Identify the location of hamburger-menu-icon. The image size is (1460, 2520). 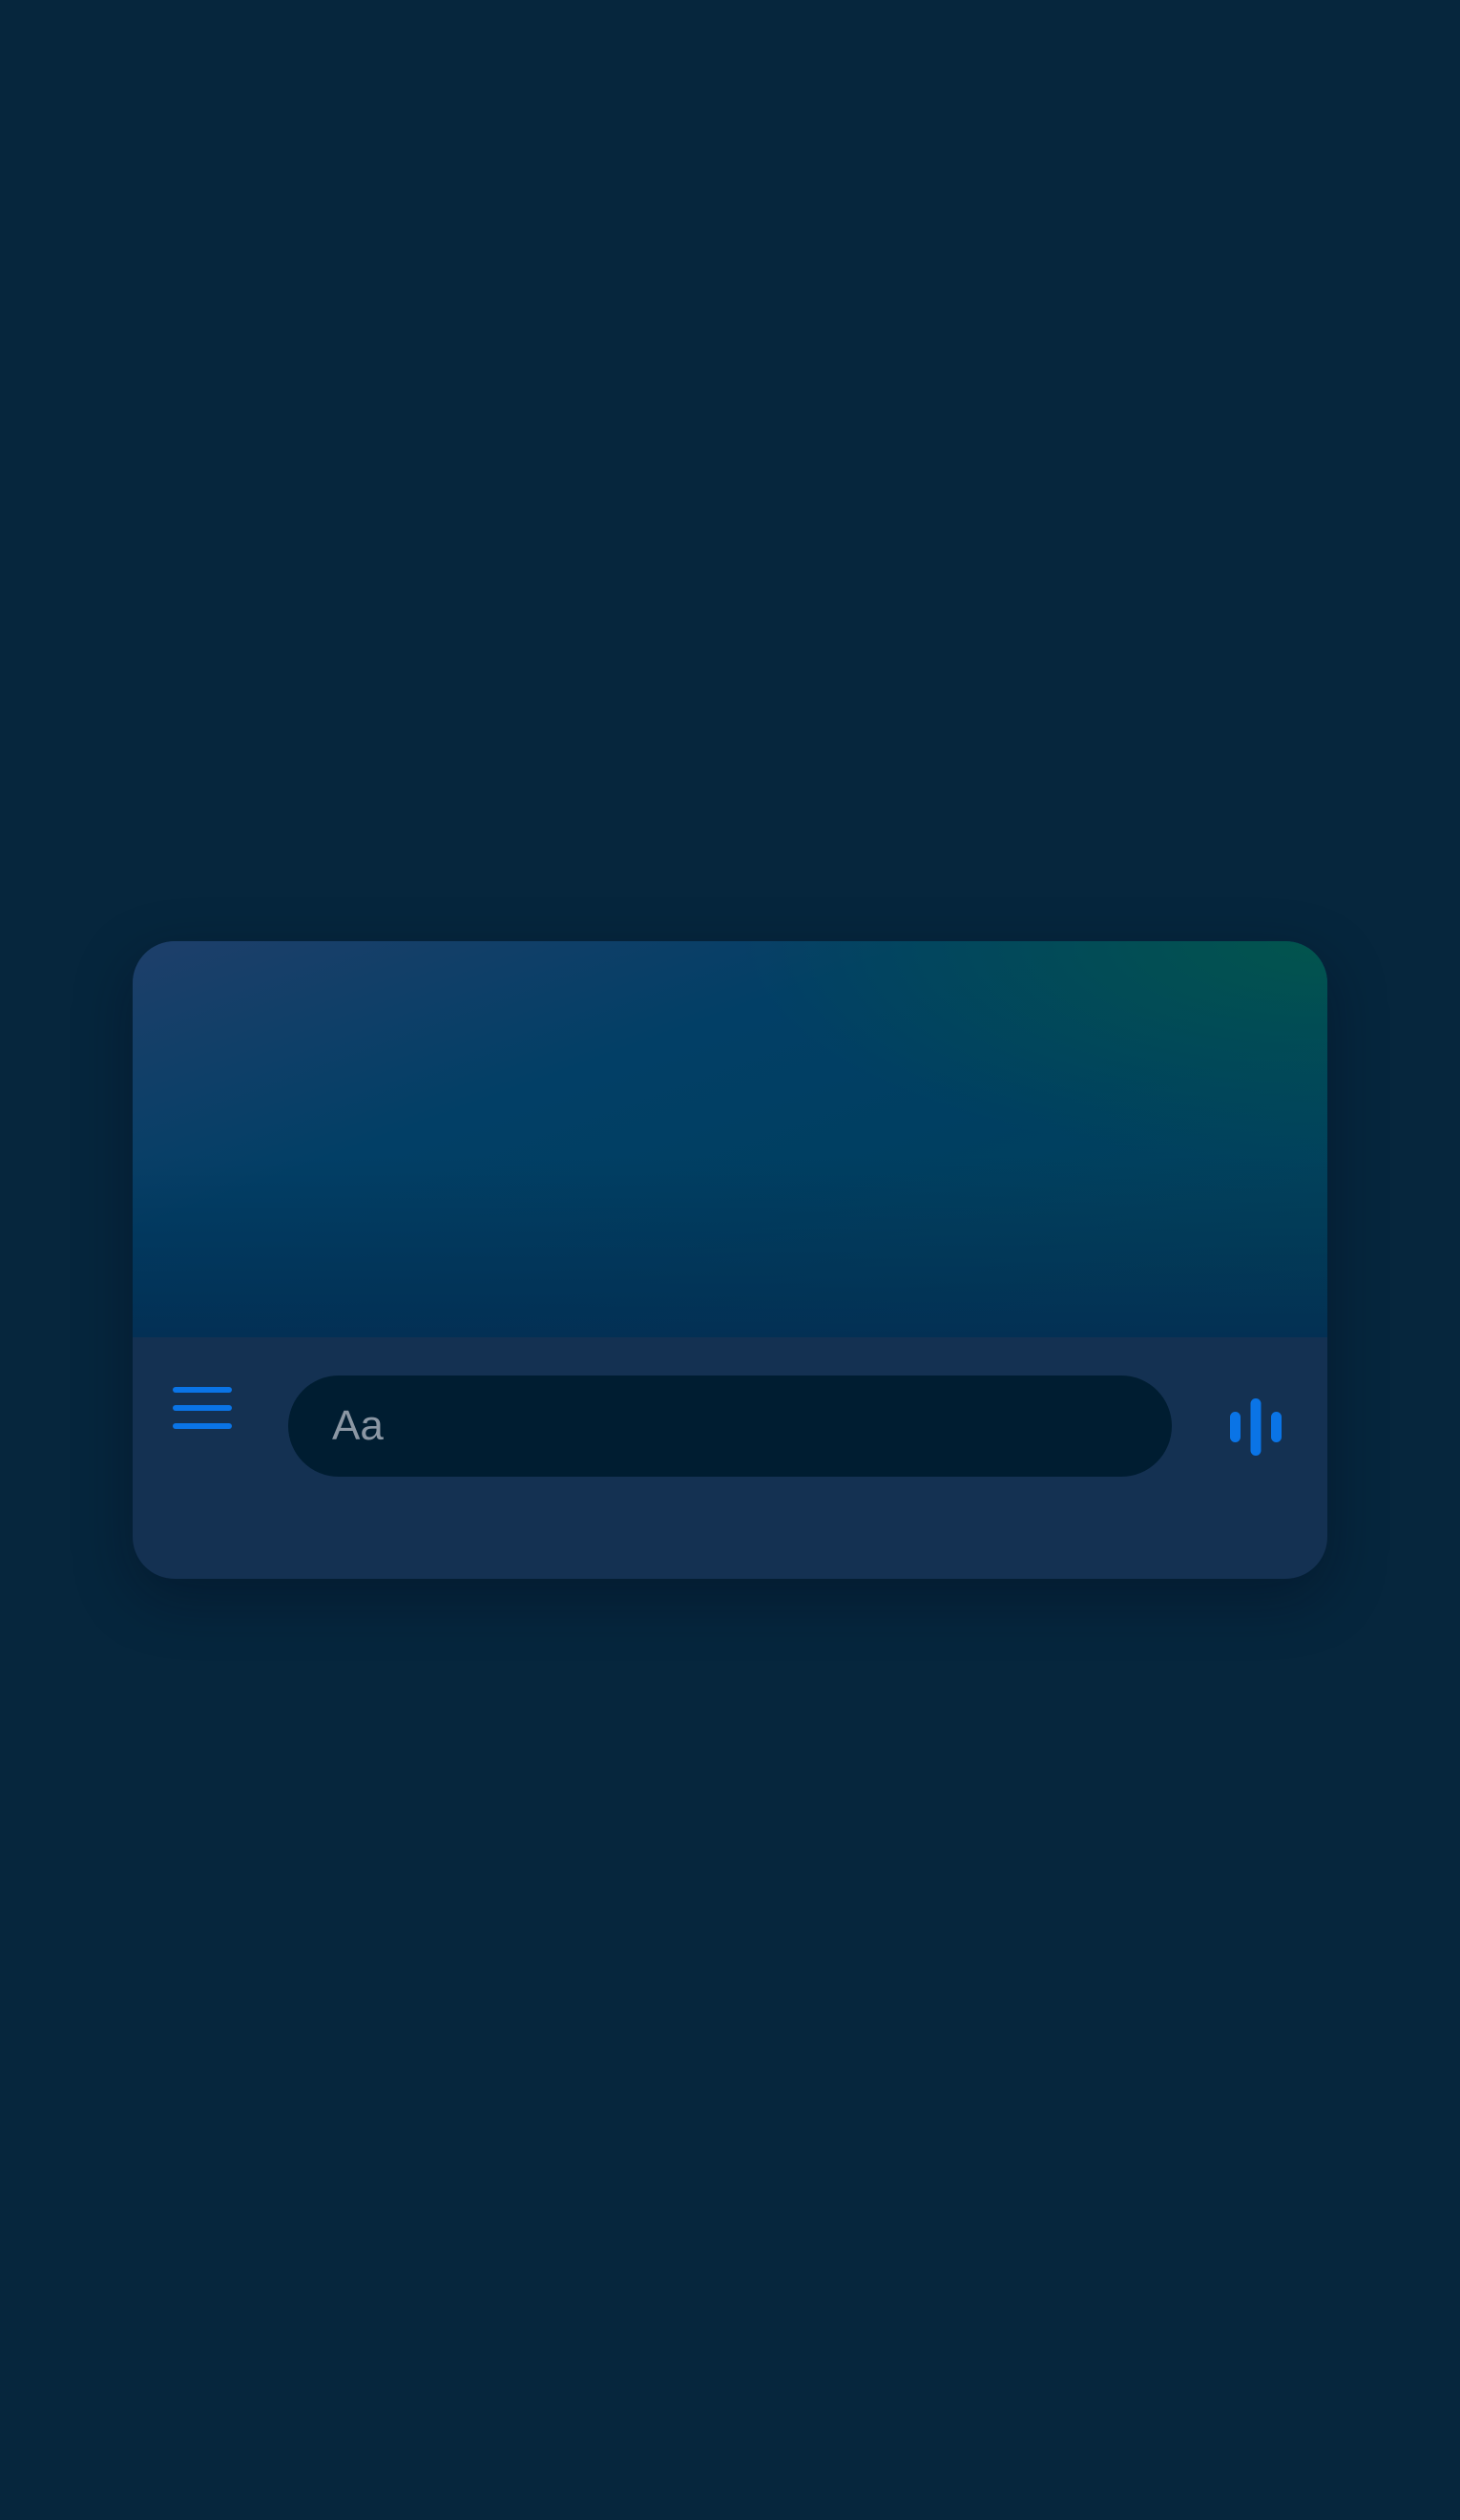
(202, 1408).